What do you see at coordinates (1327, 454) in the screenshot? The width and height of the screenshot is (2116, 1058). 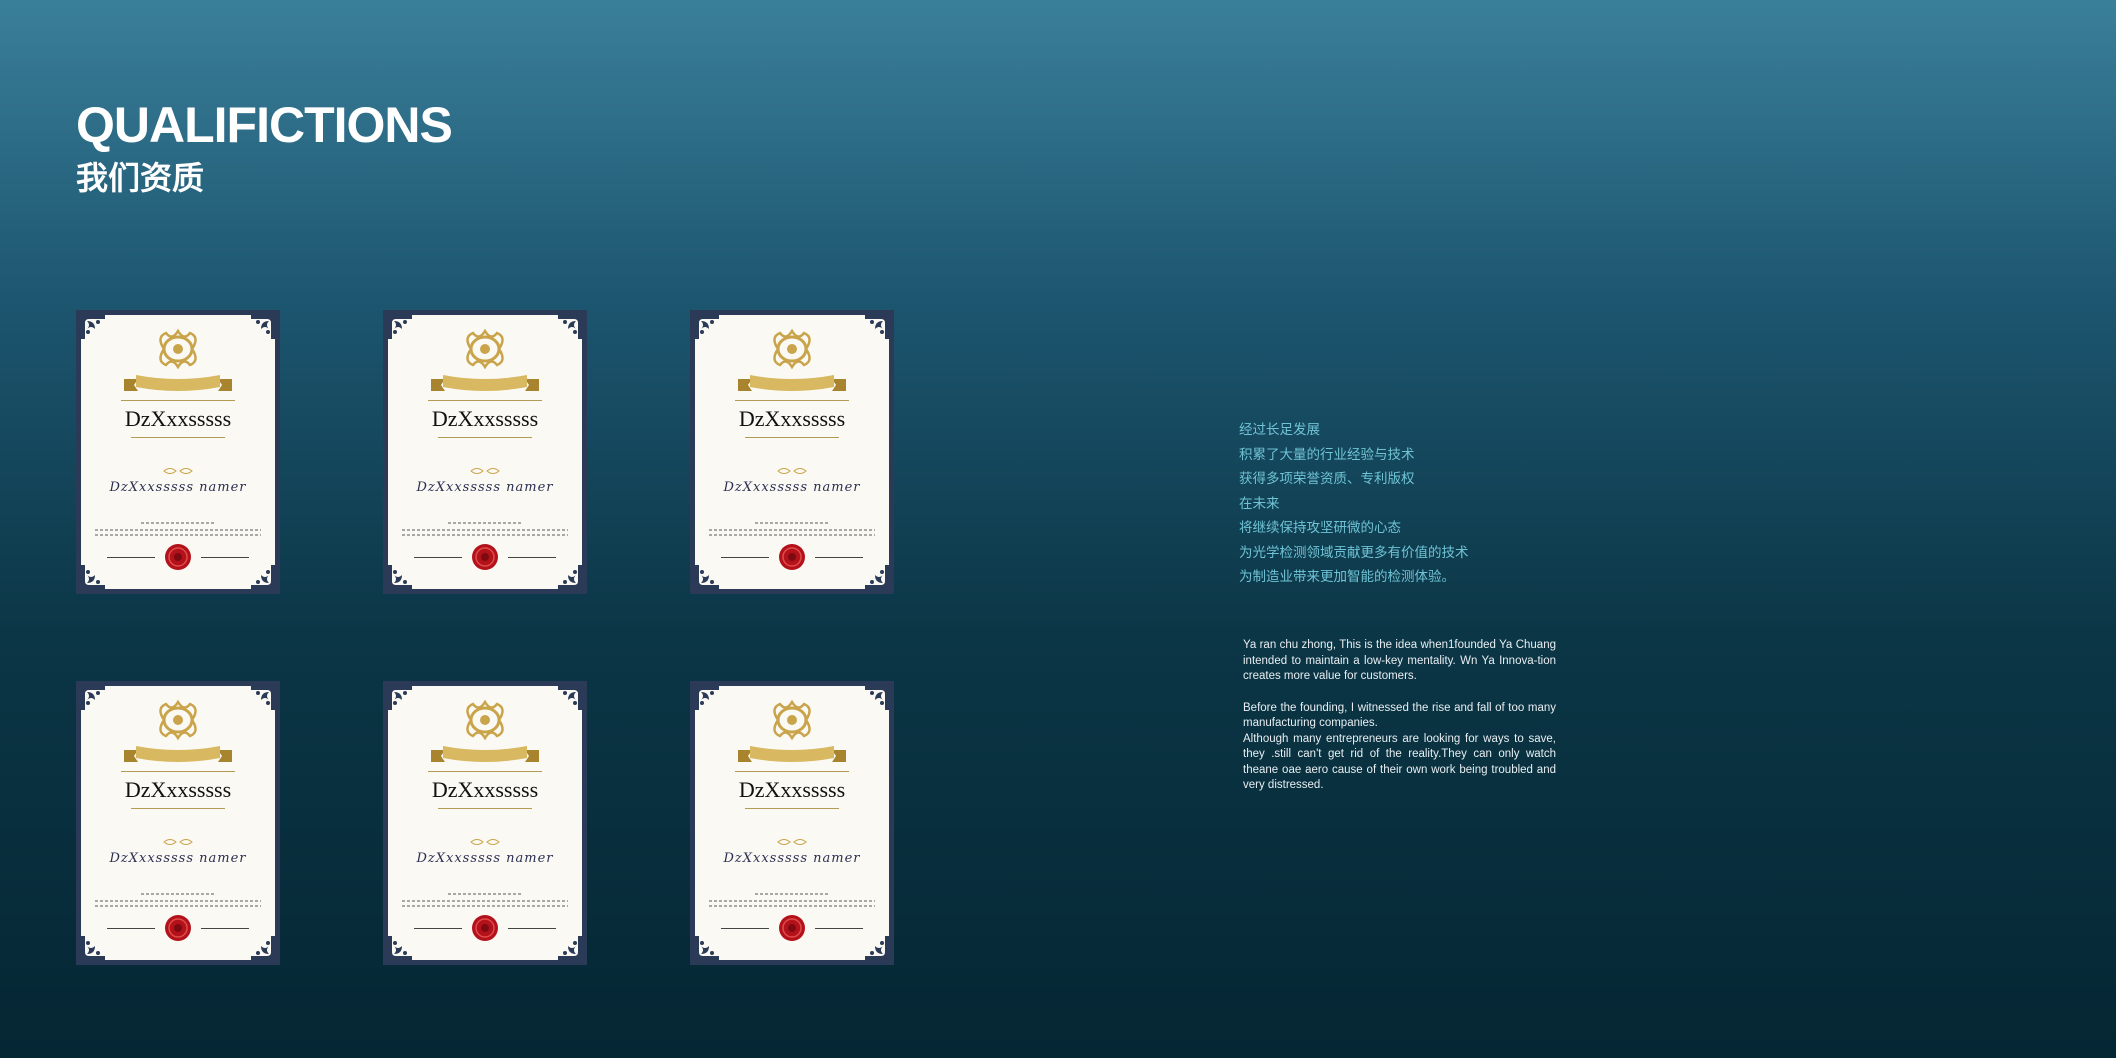 I see `intro-cn-line: 积累了大量的行业经验与技术` at bounding box center [1327, 454].